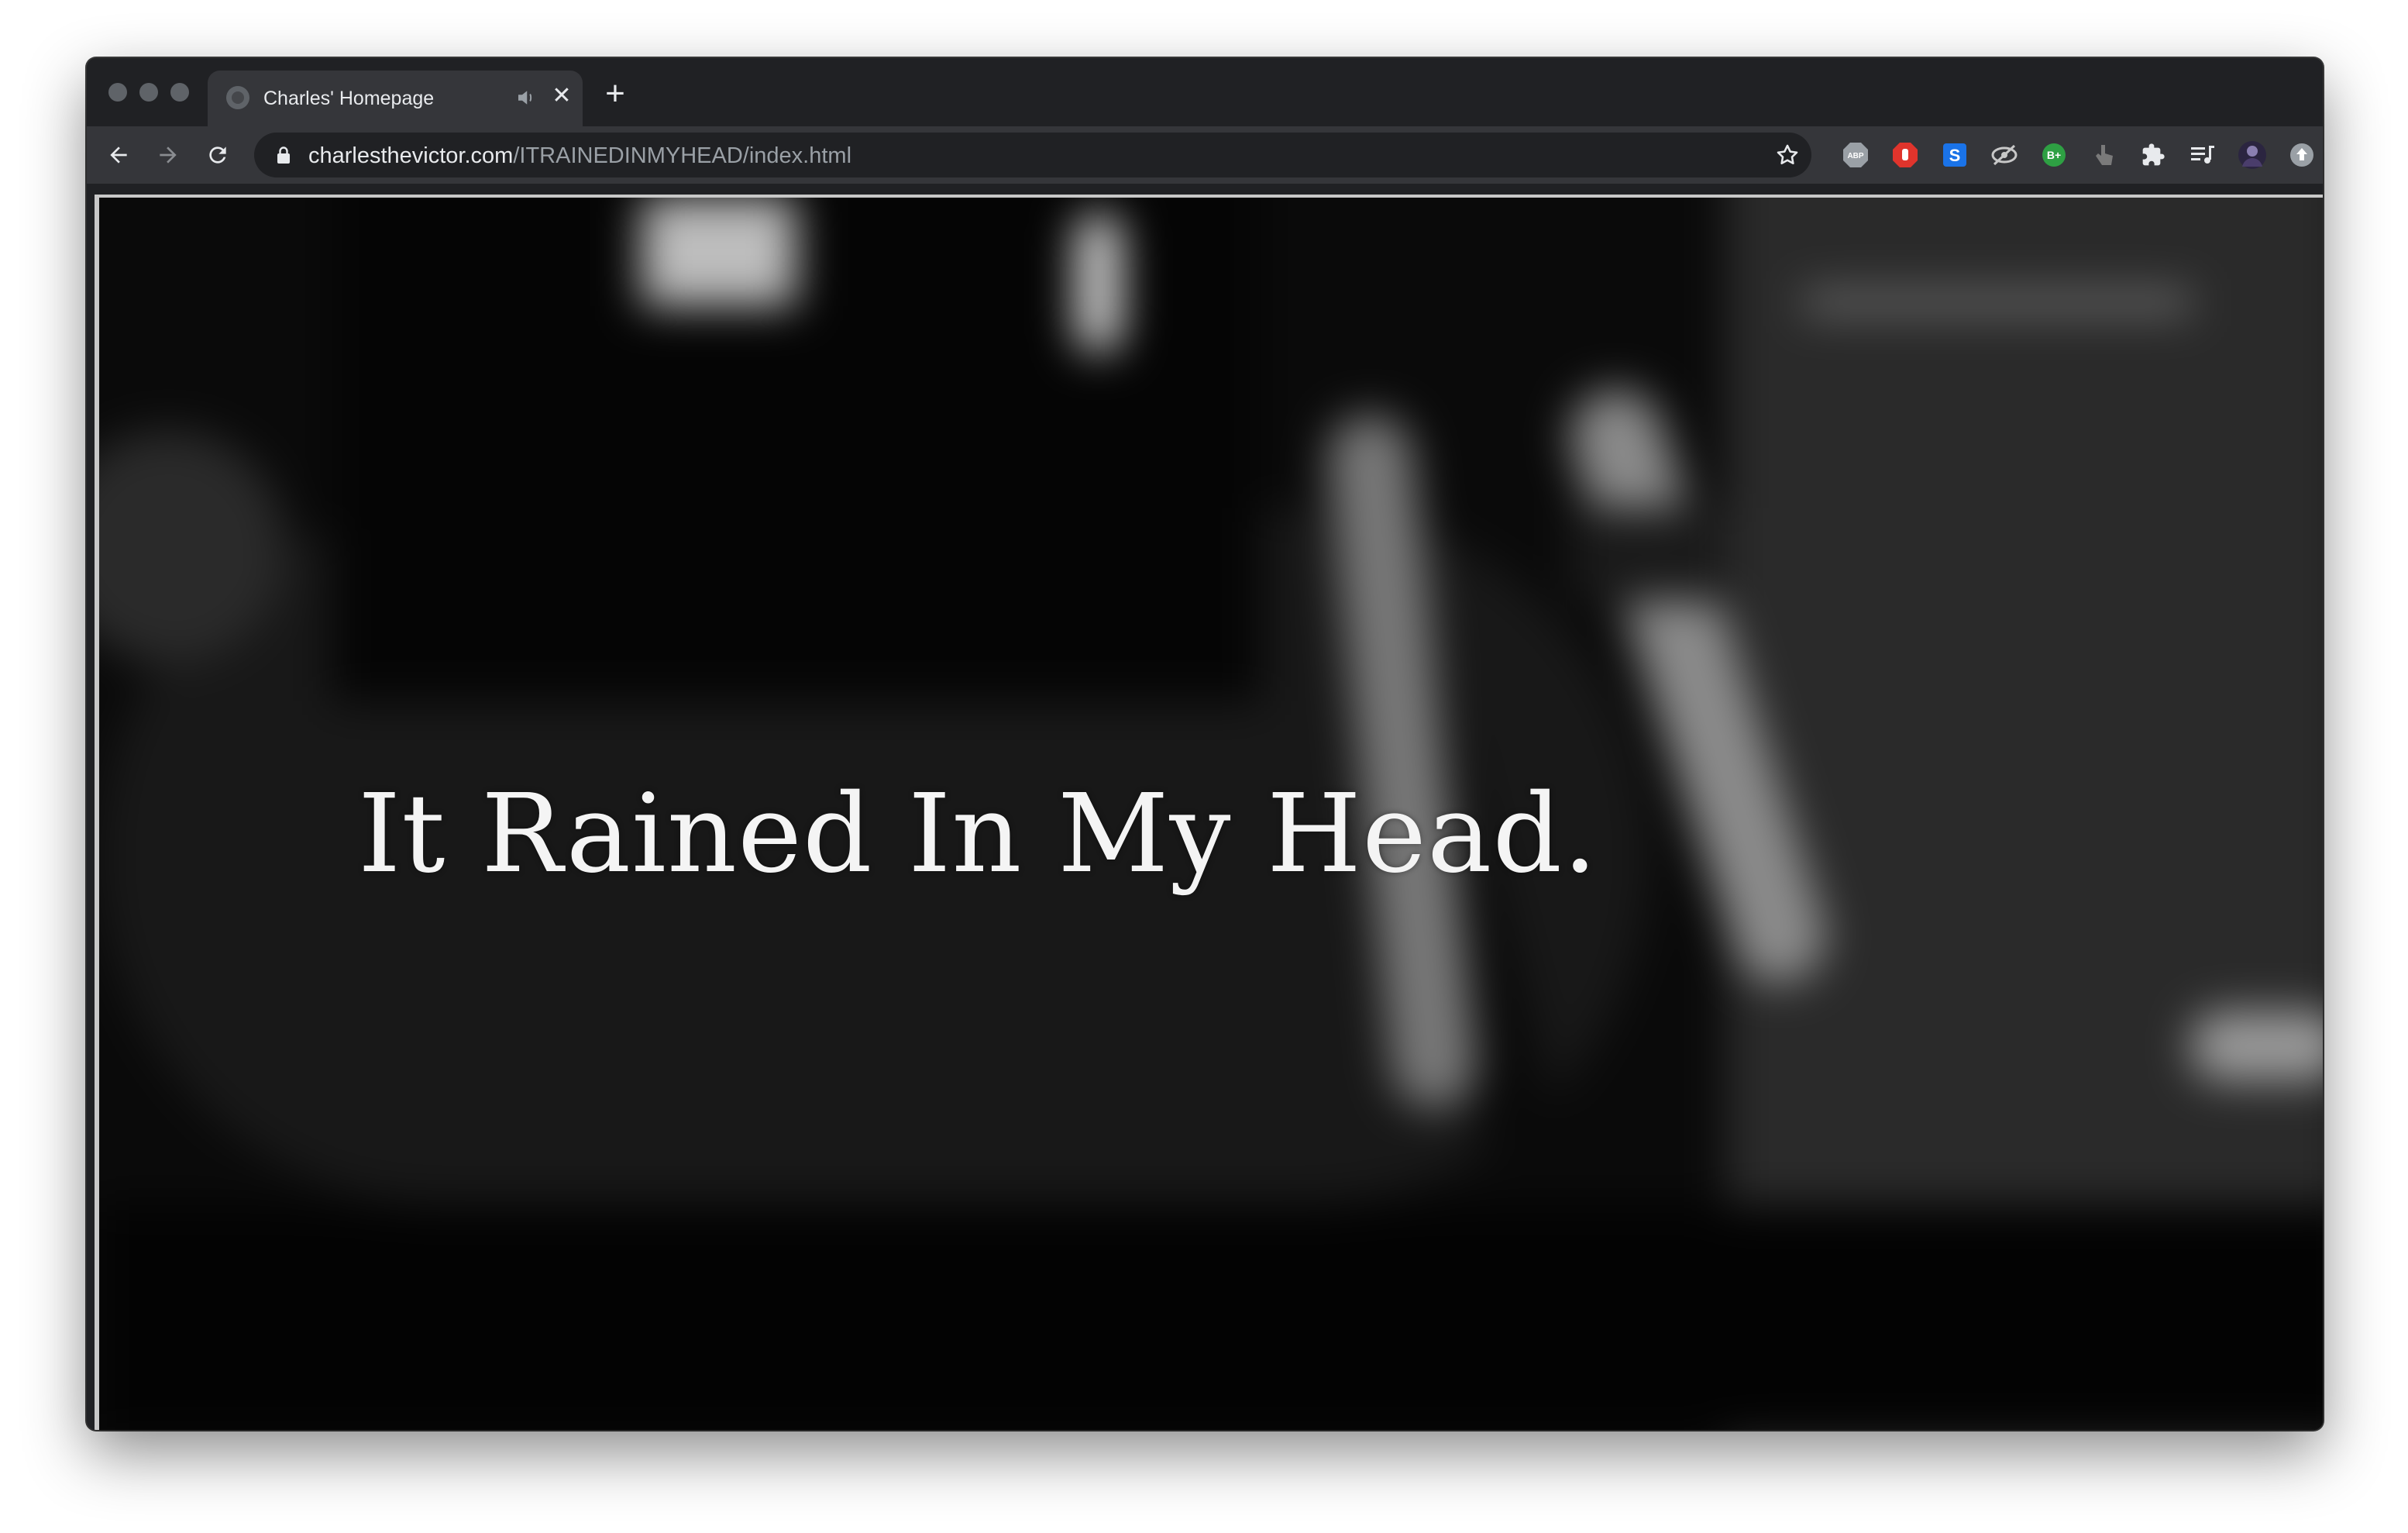 Image resolution: width=2408 pixels, height=1533 pixels. I want to click on abp-extension-icon: ABP, so click(1855, 155).